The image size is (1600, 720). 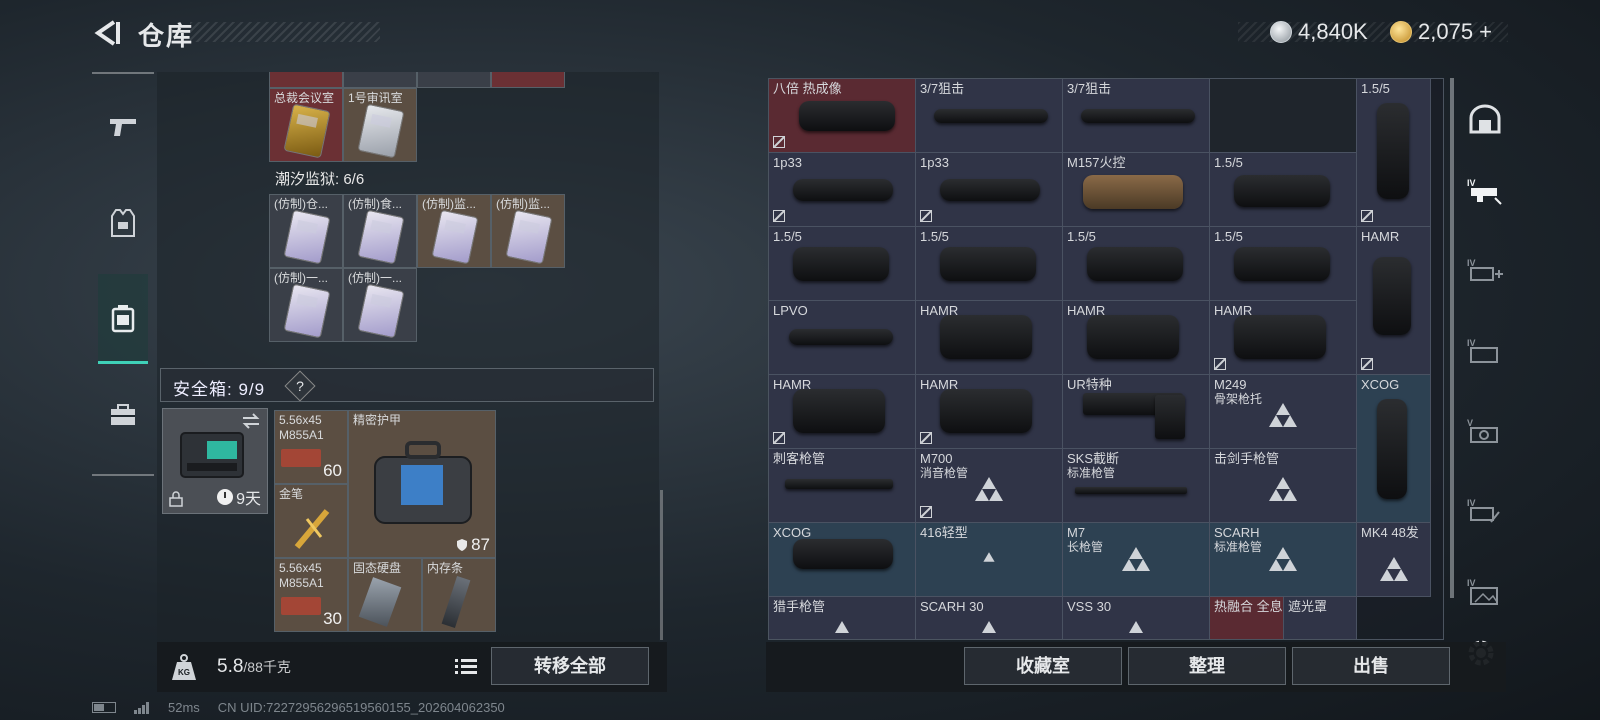 What do you see at coordinates (1485, 271) in the screenshot?
I see `nav-add-icon: IV` at bounding box center [1485, 271].